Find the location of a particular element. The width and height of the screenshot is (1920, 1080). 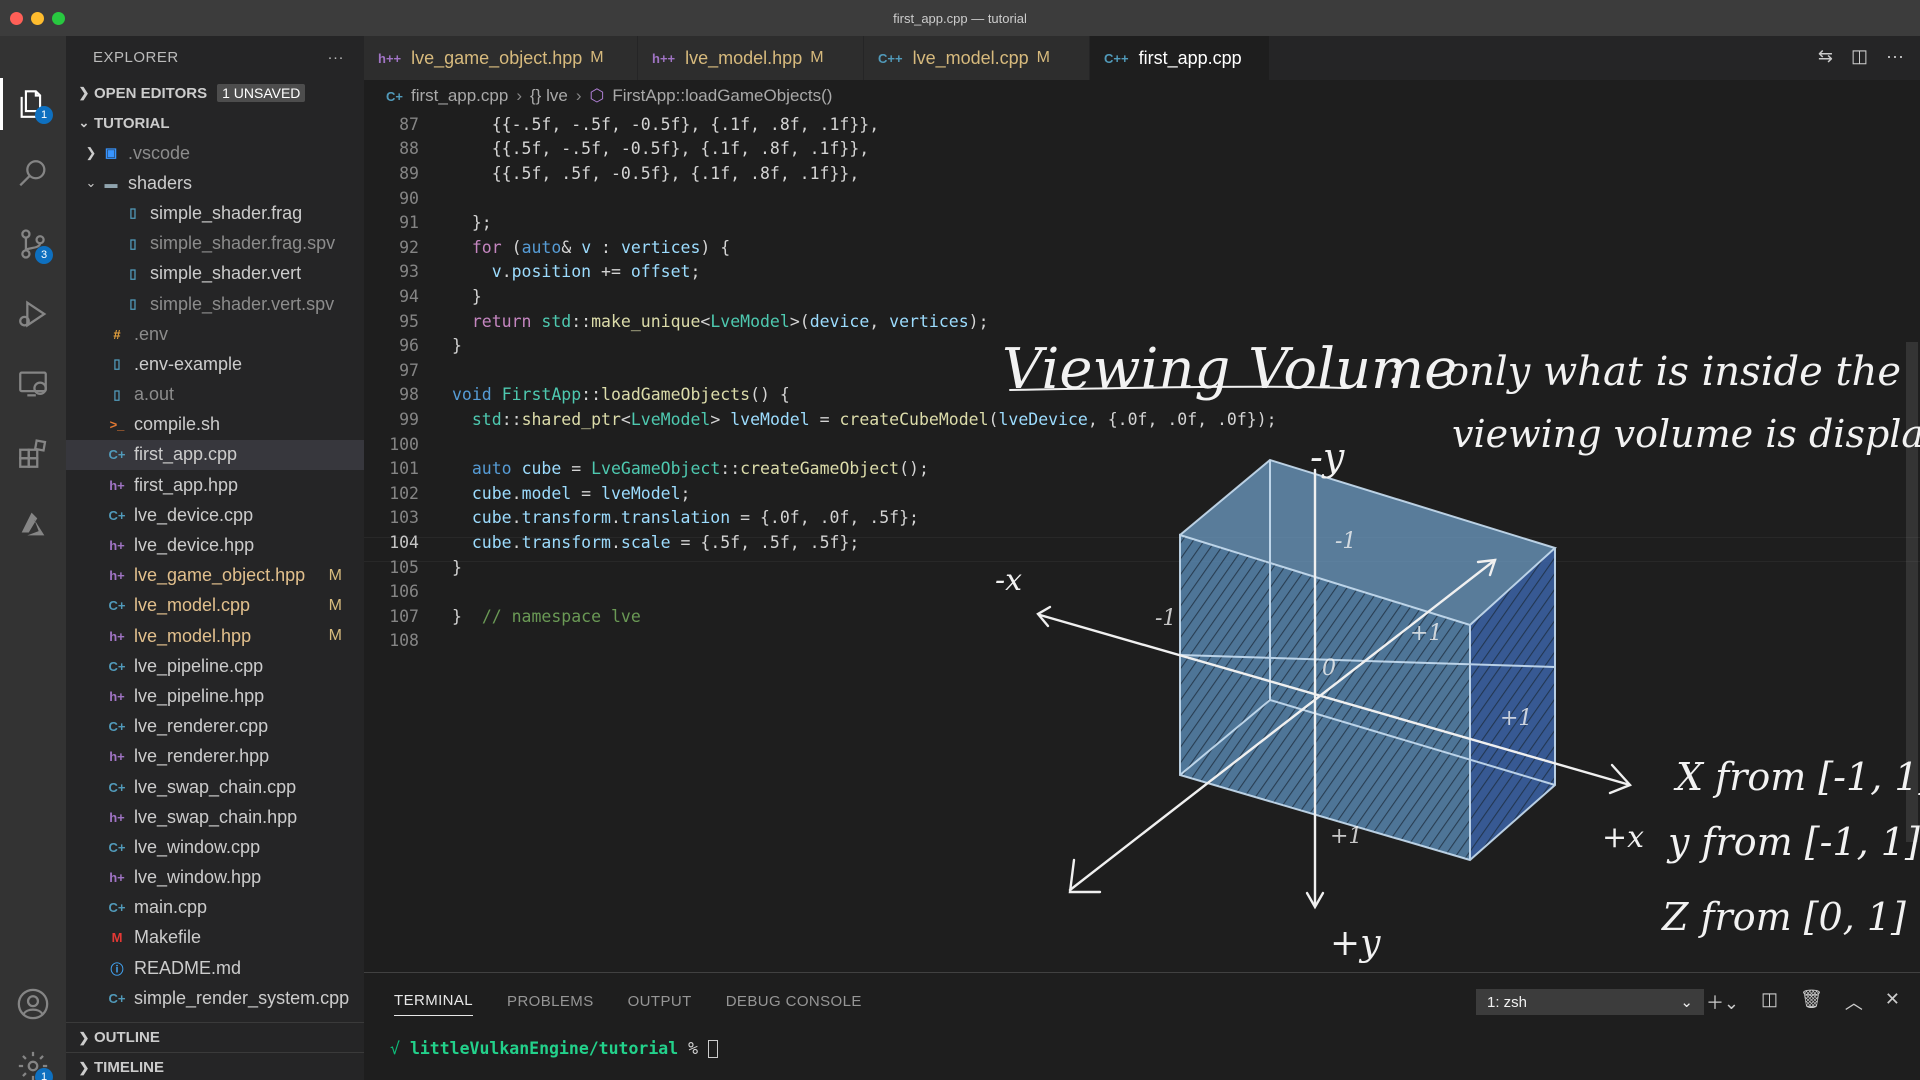

code-line: 91 }; is located at coordinates (428, 222).